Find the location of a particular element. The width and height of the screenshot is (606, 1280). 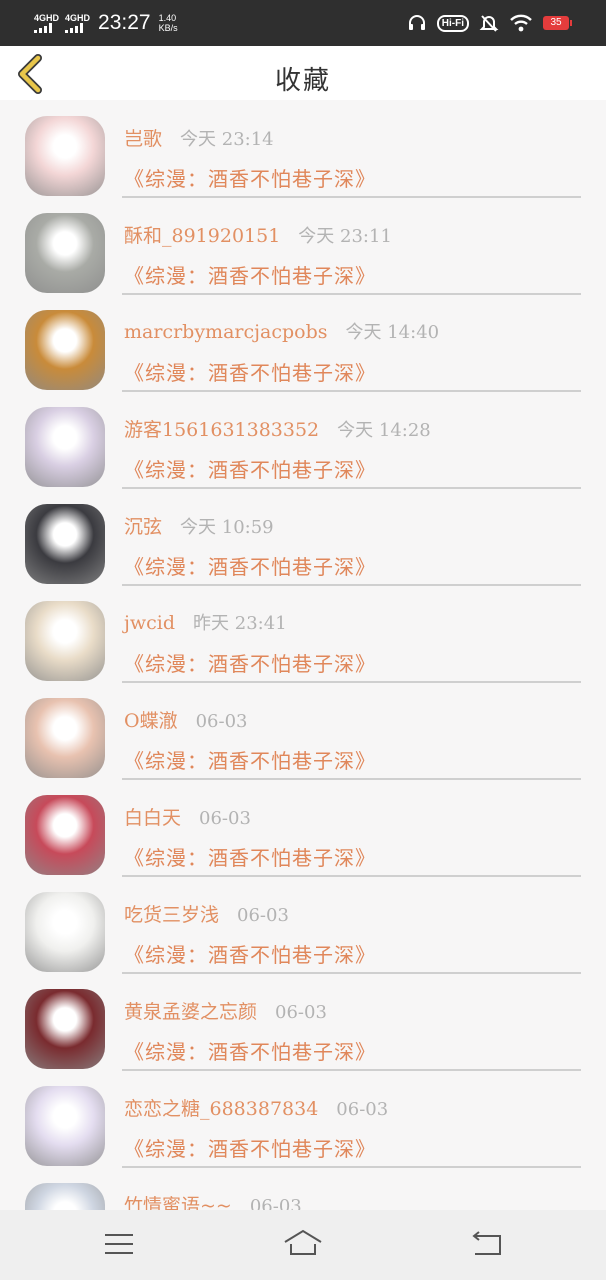

menu-button is located at coordinates (119, 1244).